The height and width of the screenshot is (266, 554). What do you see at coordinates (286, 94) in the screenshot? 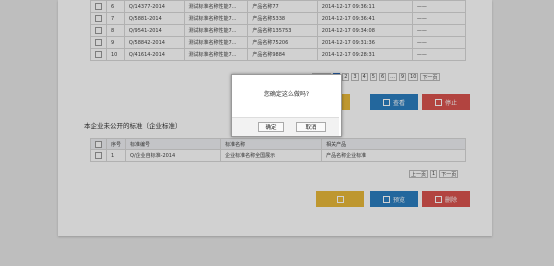
I see `dialog-message: 您确定这么做吗?` at bounding box center [286, 94].